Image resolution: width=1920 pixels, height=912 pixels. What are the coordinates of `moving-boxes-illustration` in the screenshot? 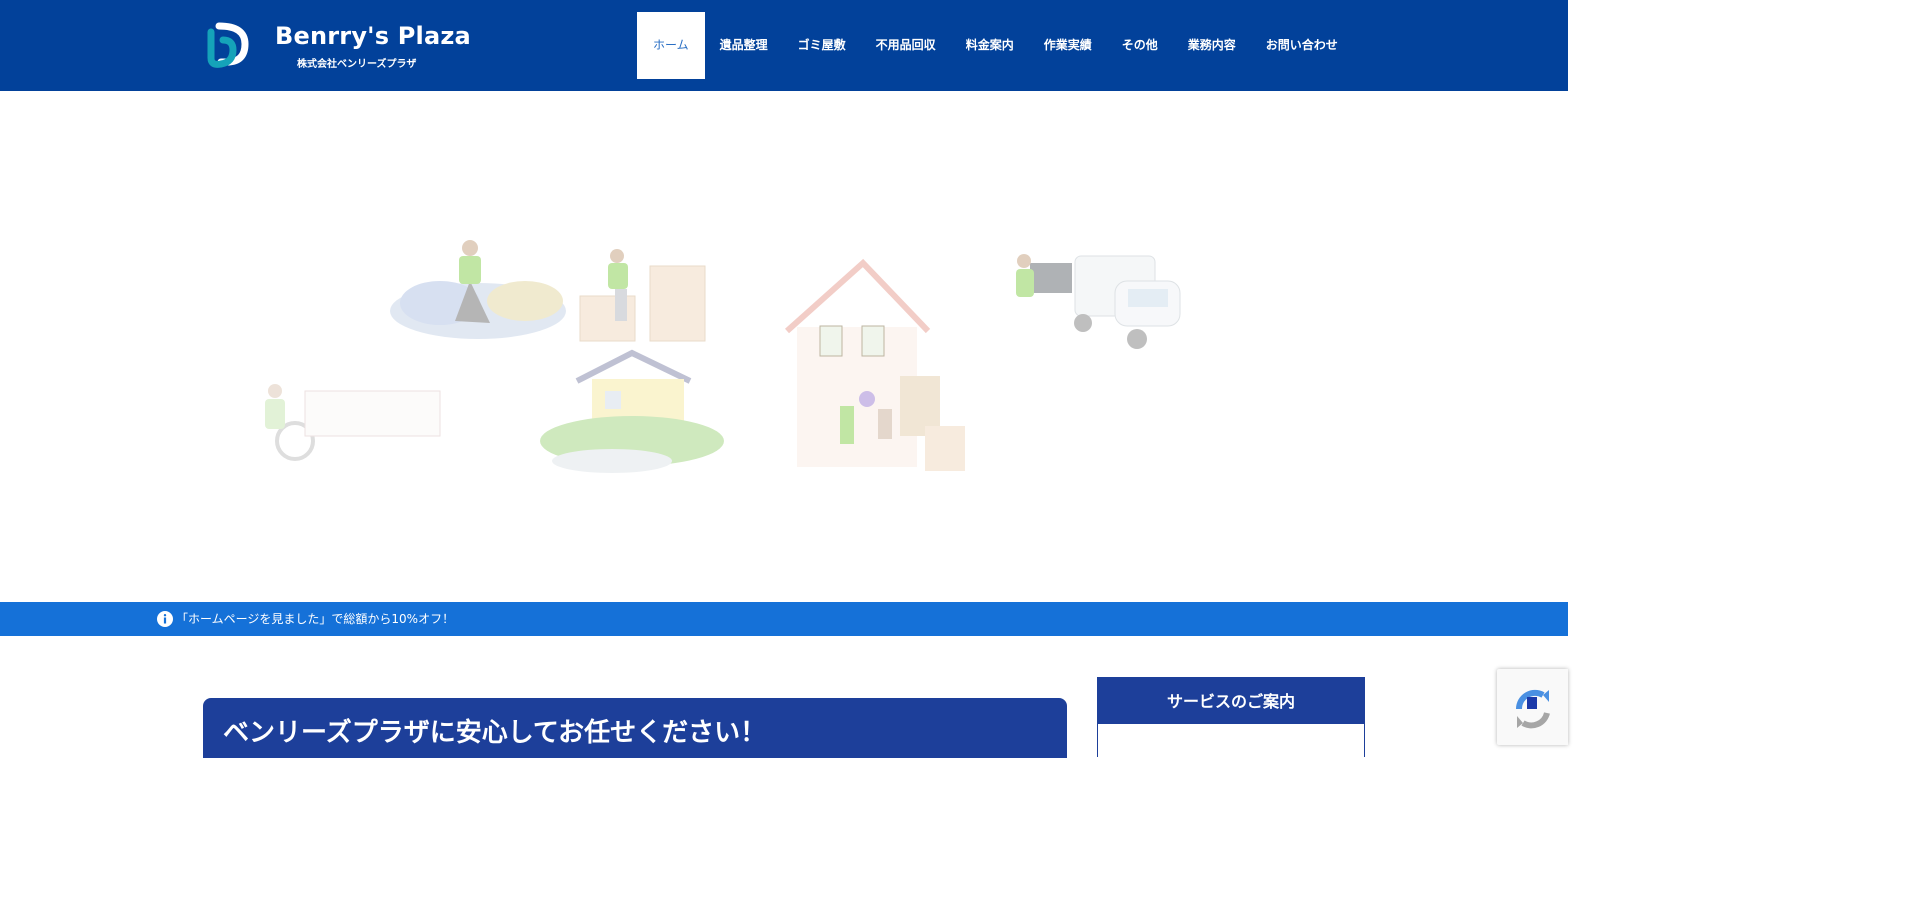 It's located at (642, 295).